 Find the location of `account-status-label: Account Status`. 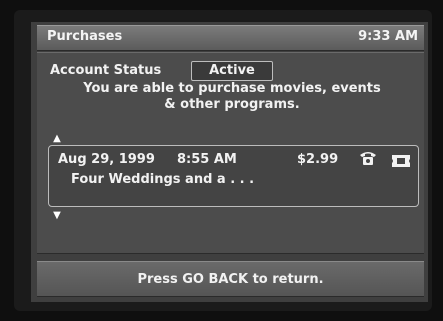

account-status-label: Account Status is located at coordinates (106, 70).